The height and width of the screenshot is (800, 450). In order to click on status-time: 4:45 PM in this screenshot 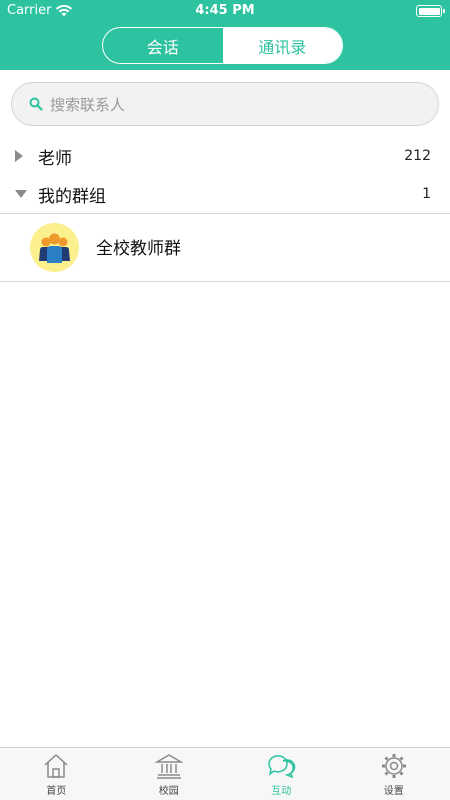, I will do `click(225, 10)`.